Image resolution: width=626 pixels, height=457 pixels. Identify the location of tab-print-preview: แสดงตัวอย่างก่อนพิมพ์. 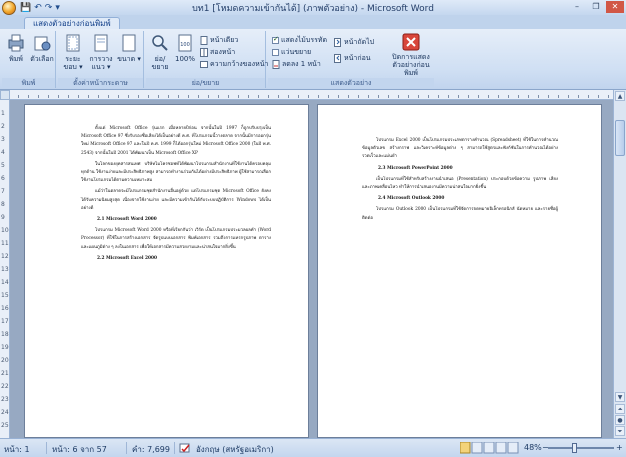
(72, 23).